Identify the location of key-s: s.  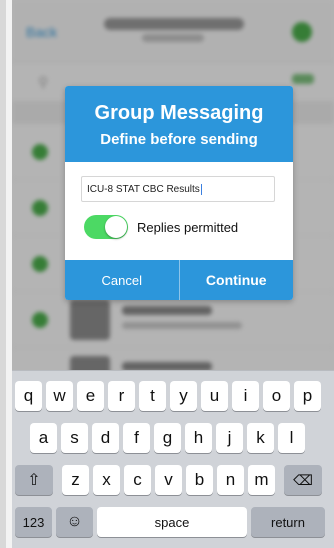
(74, 438).